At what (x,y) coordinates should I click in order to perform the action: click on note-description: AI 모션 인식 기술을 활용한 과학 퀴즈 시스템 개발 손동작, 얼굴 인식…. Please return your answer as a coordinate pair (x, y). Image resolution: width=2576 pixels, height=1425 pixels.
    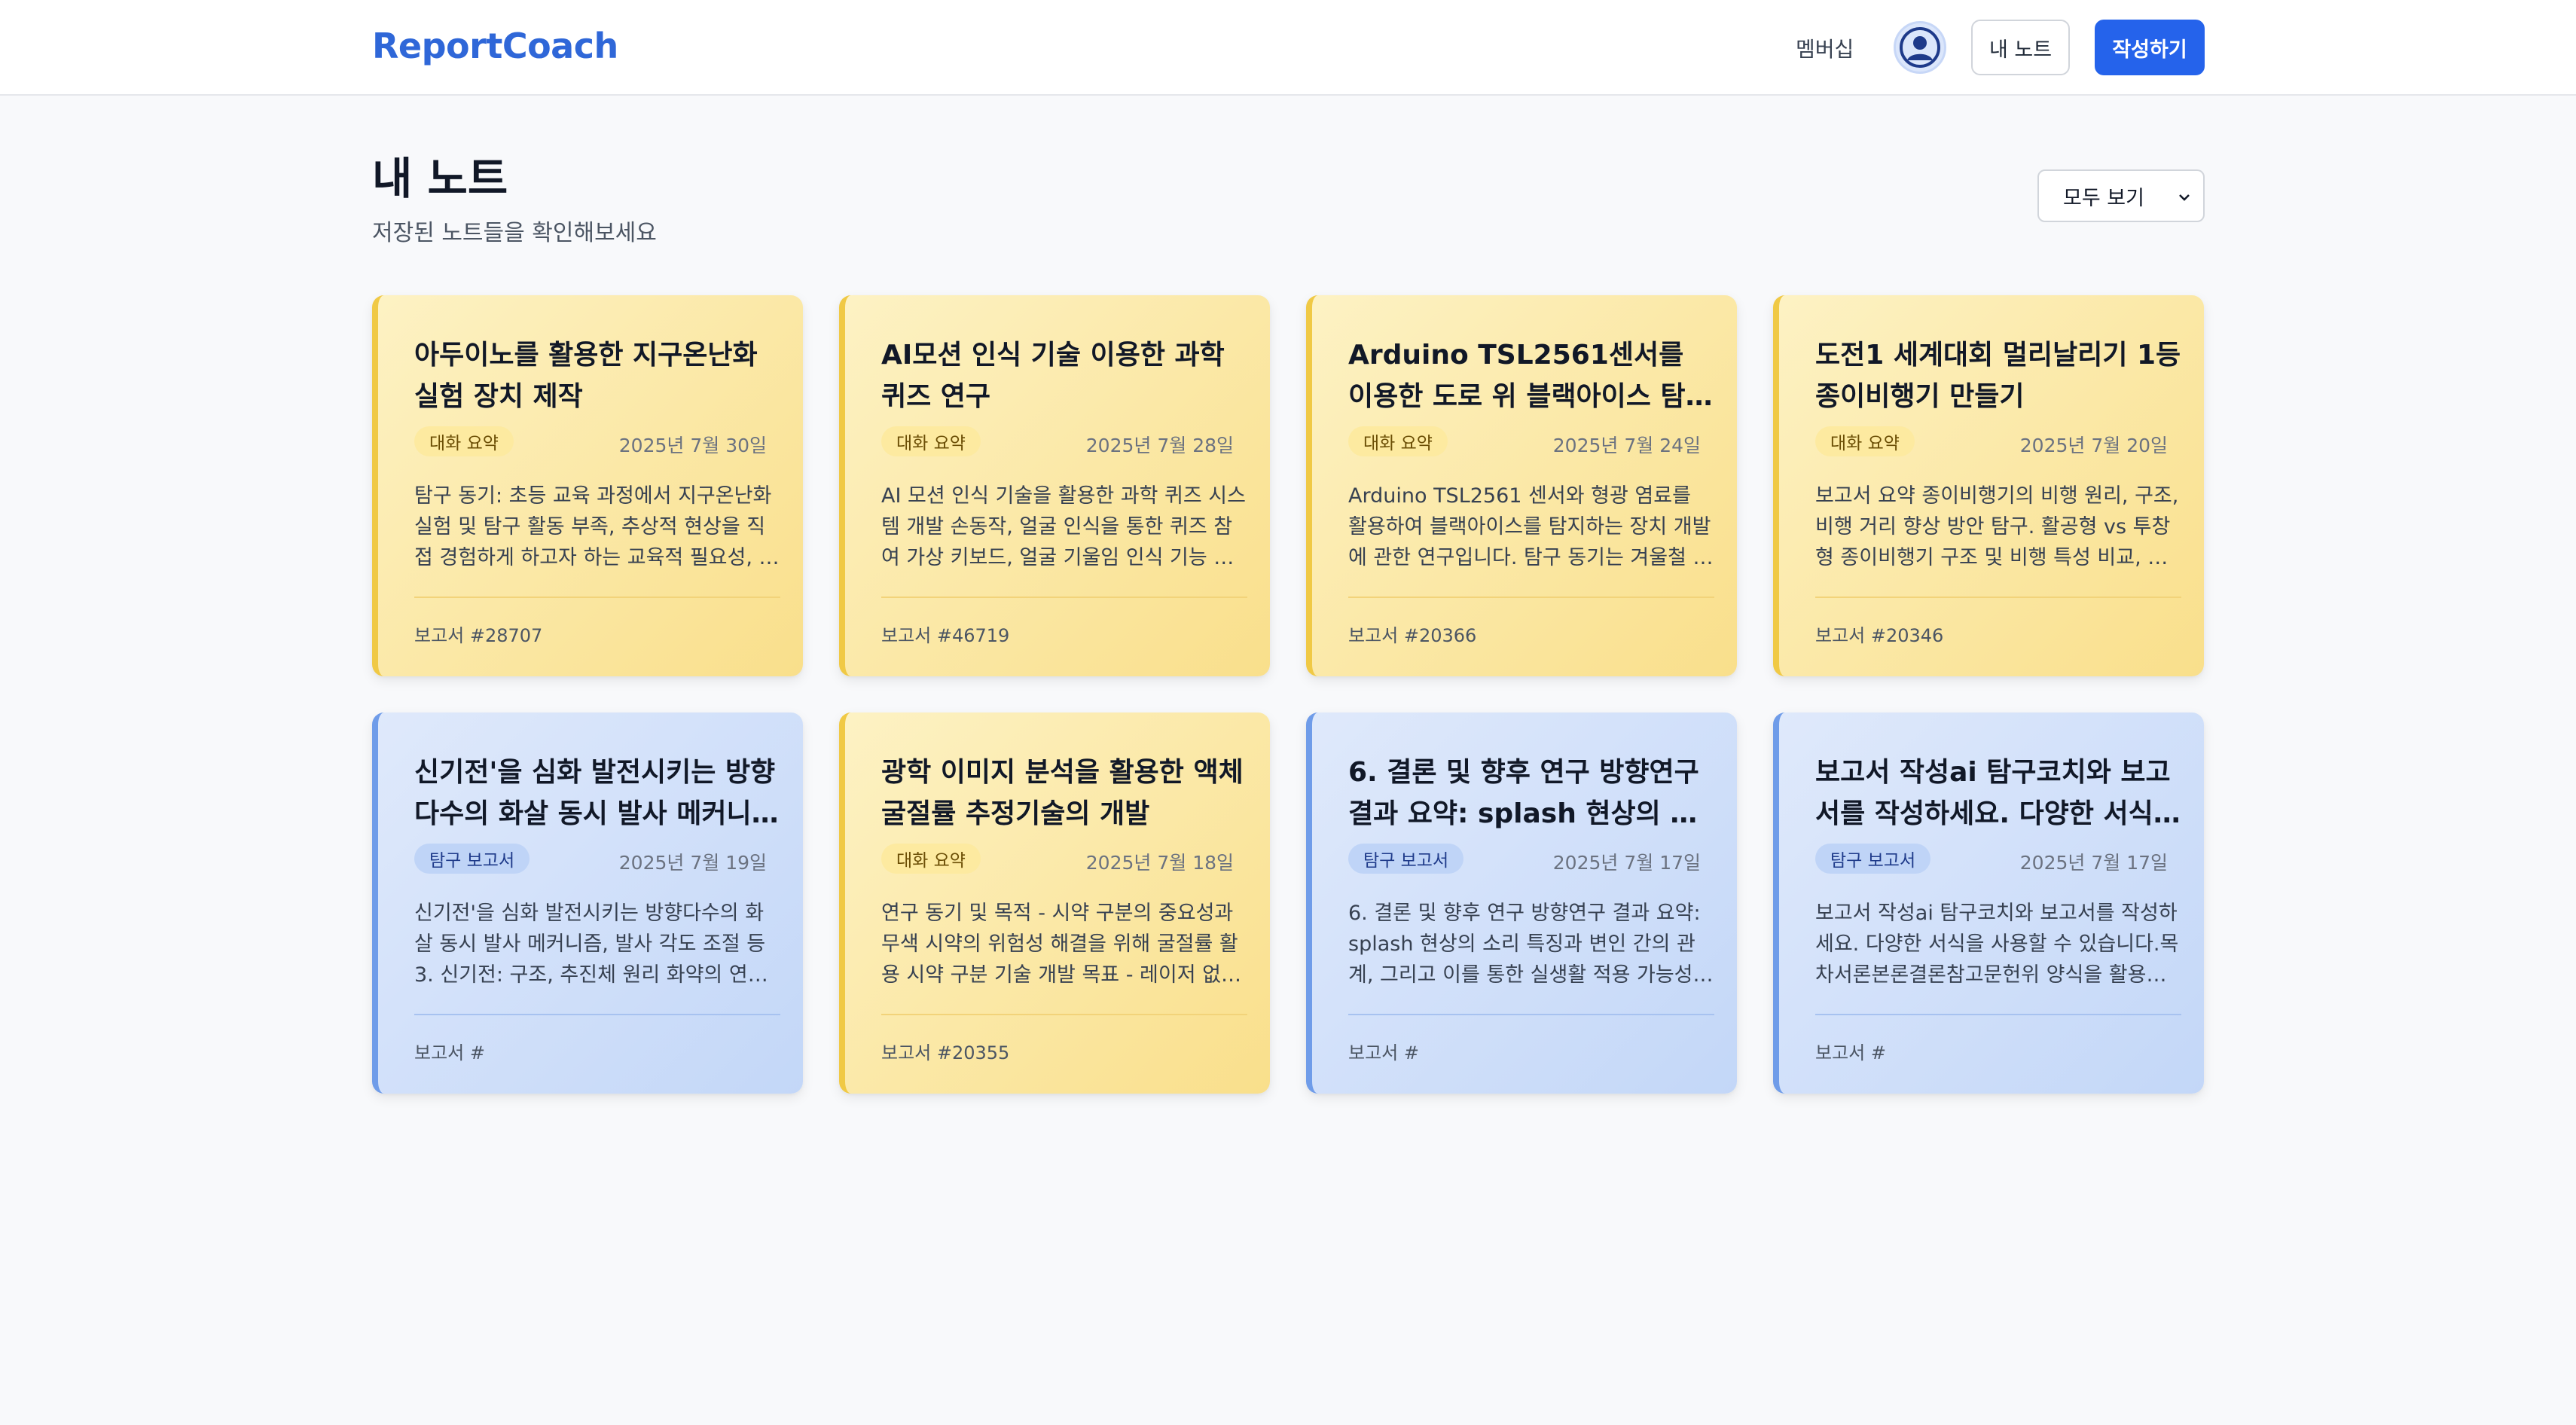
    Looking at the image, I should click on (1063, 527).